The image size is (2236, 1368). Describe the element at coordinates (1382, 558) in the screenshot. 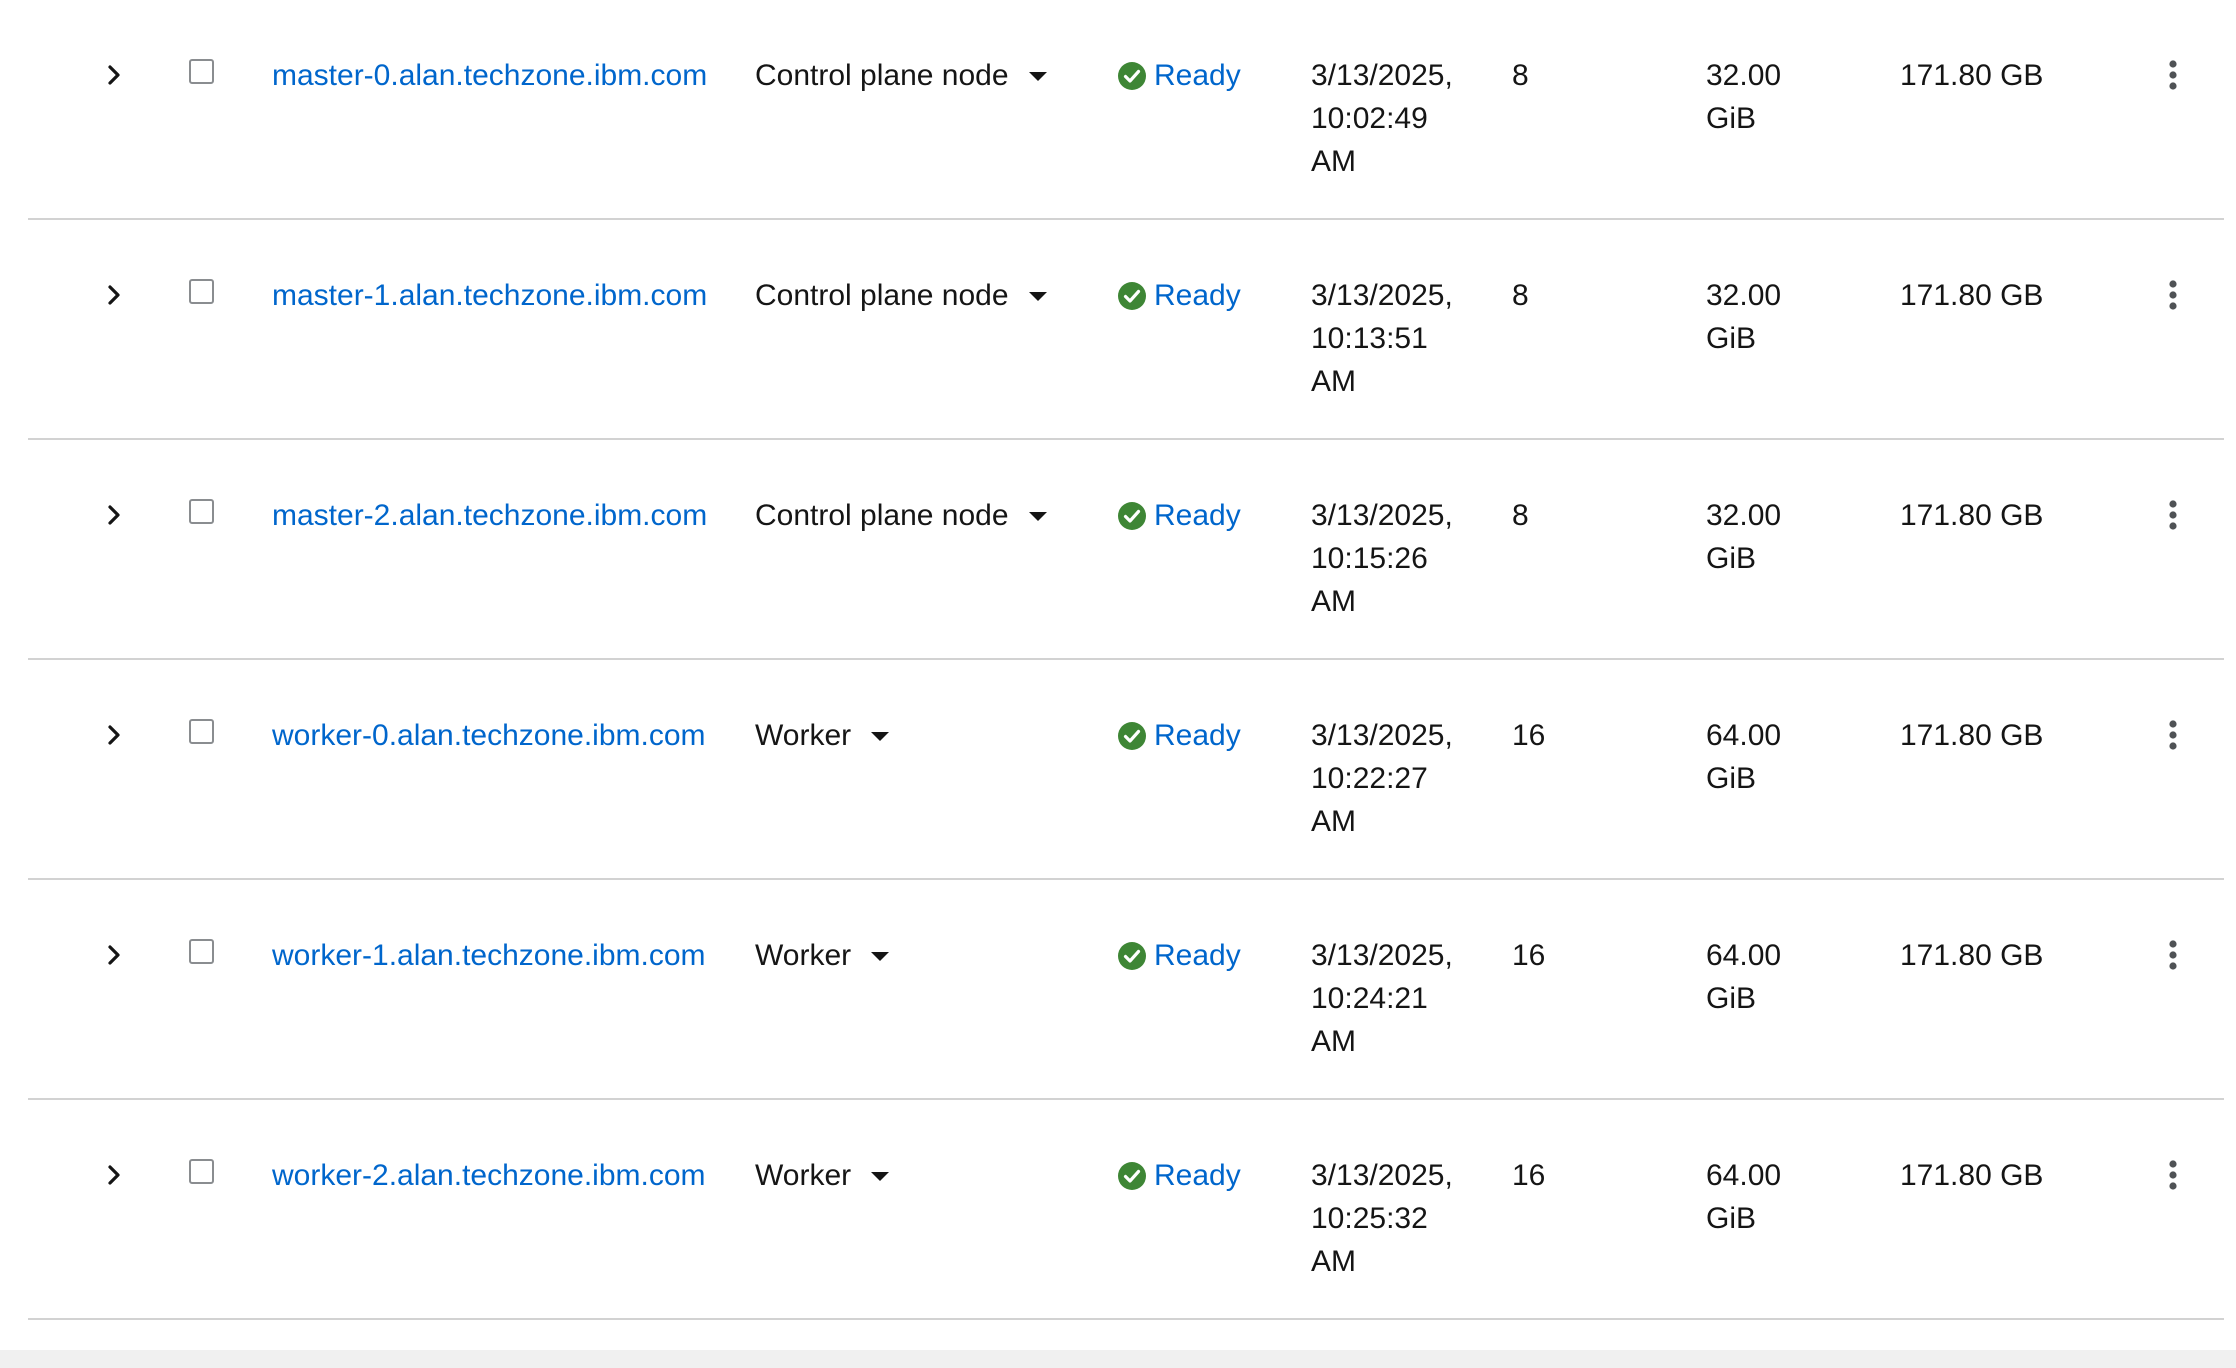

I see `created-timestamp: 3/13/2025, 10:15:26 AM` at that location.